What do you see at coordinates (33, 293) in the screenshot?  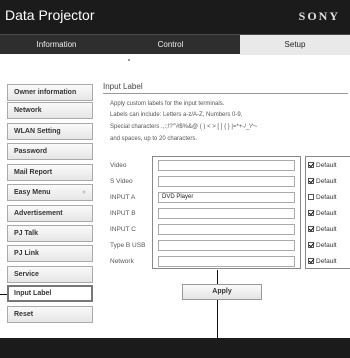 I see `sidebar-item-label: Input Label` at bounding box center [33, 293].